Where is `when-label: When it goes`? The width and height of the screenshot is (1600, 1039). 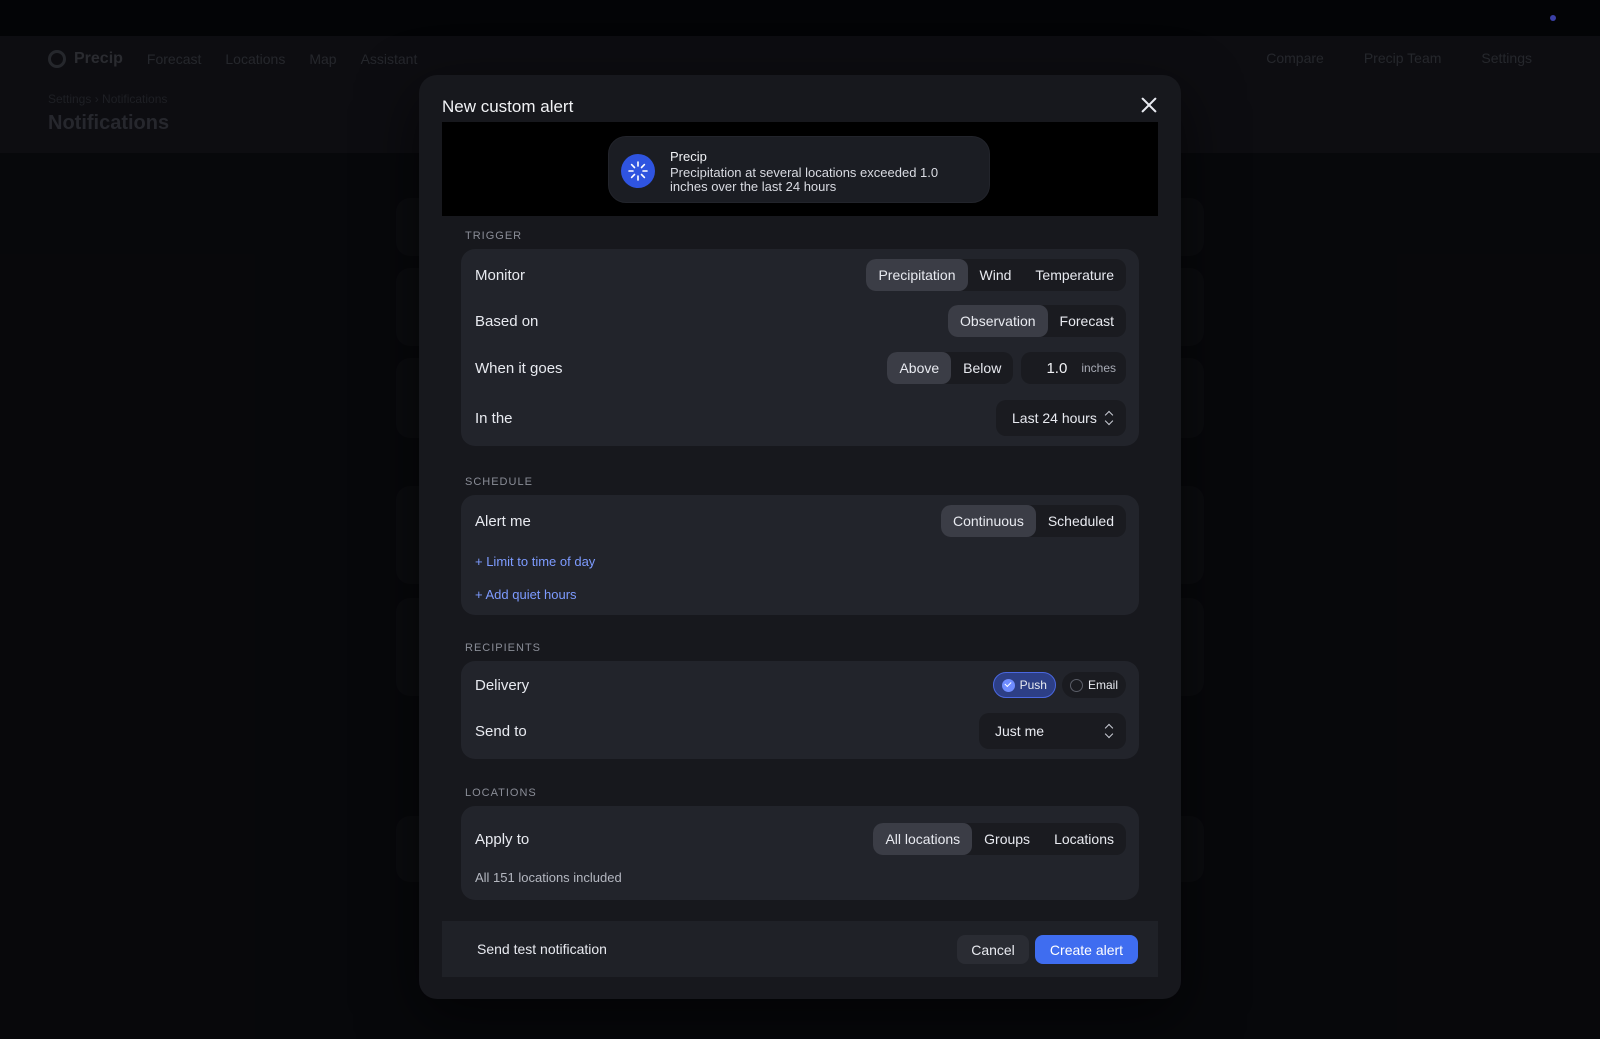 when-label: When it goes is located at coordinates (519, 368).